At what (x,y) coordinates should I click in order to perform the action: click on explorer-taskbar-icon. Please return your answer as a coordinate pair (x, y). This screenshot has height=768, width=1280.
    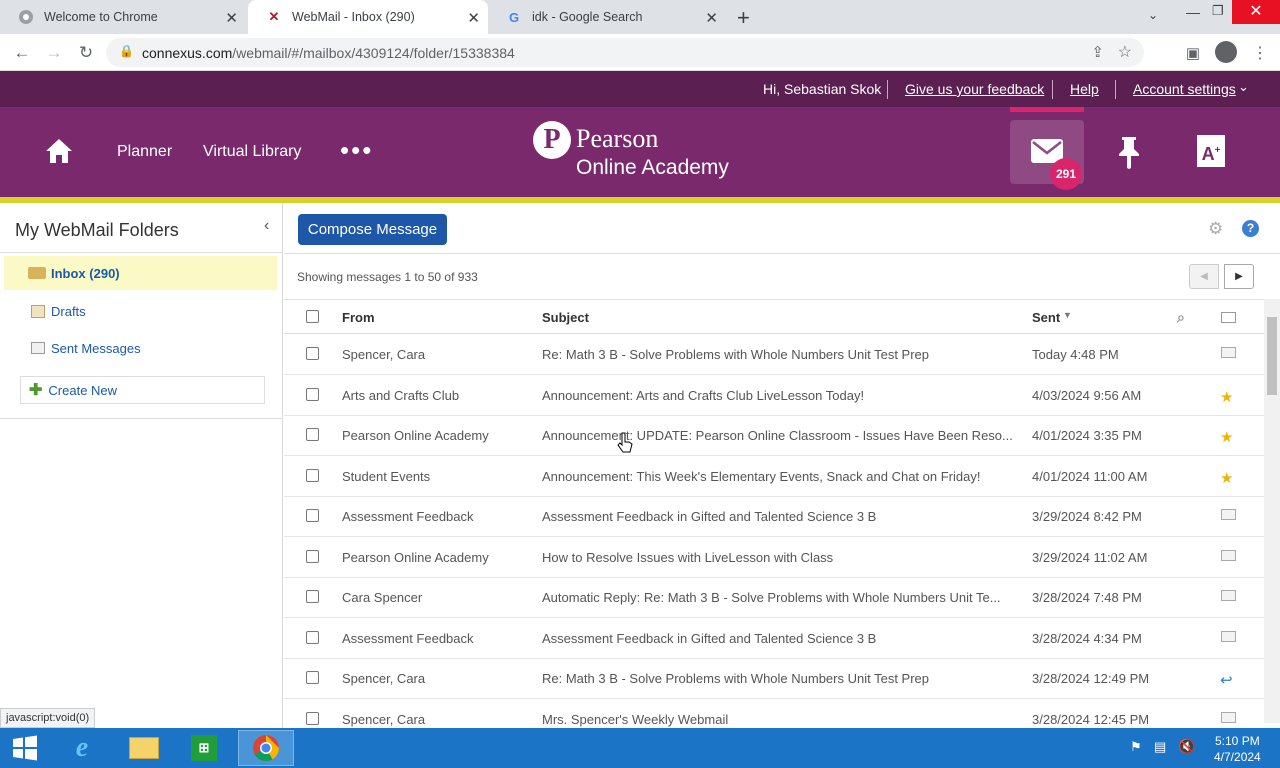
    Looking at the image, I should click on (144, 748).